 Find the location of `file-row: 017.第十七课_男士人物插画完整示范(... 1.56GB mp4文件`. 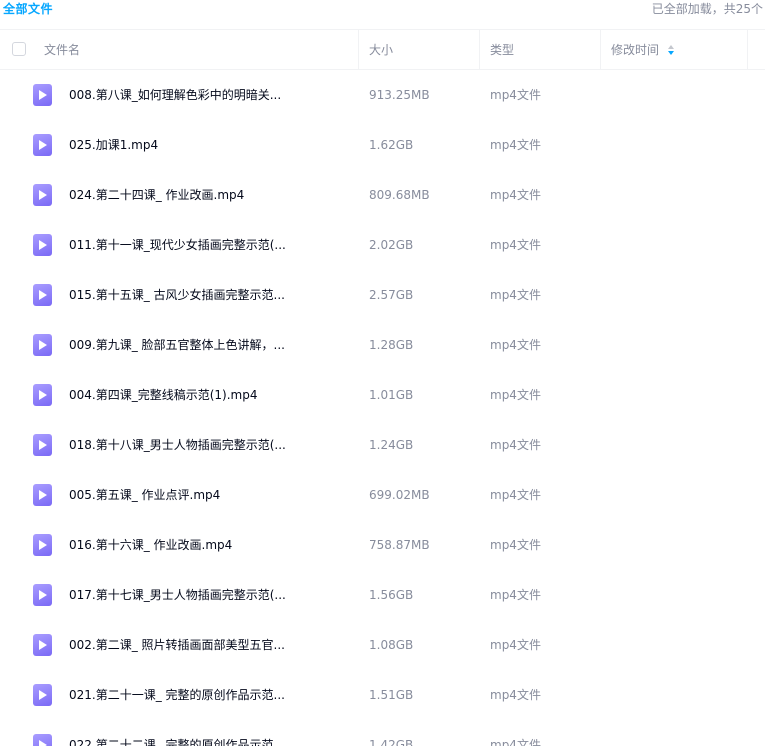

file-row: 017.第十七课_男士人物插画完整示范(... 1.56GB mp4文件 is located at coordinates (382, 595).